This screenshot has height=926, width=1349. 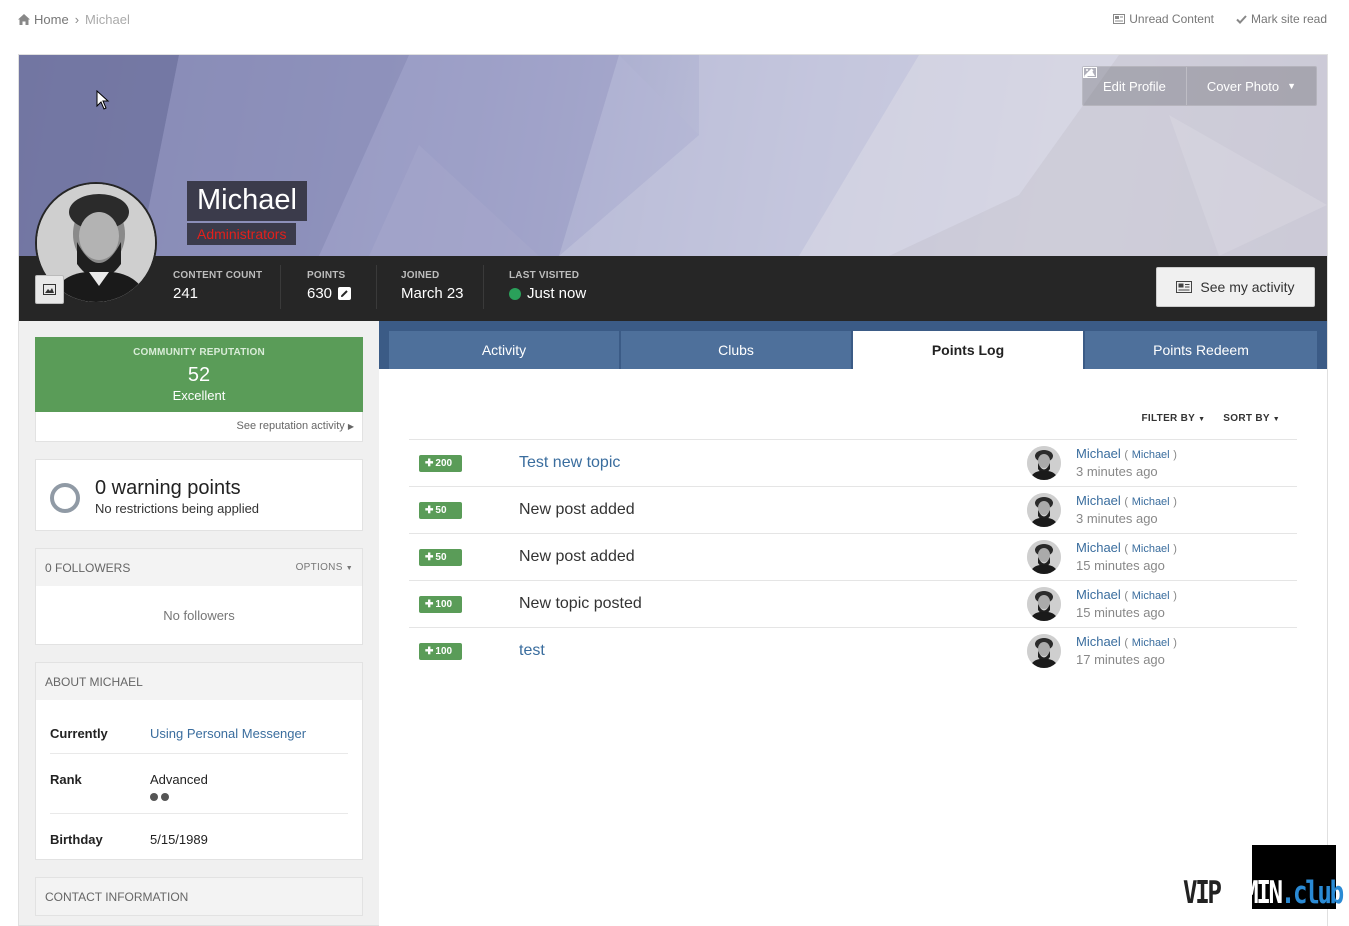 I want to click on chevron-right-icon: ›, so click(x=77, y=19).